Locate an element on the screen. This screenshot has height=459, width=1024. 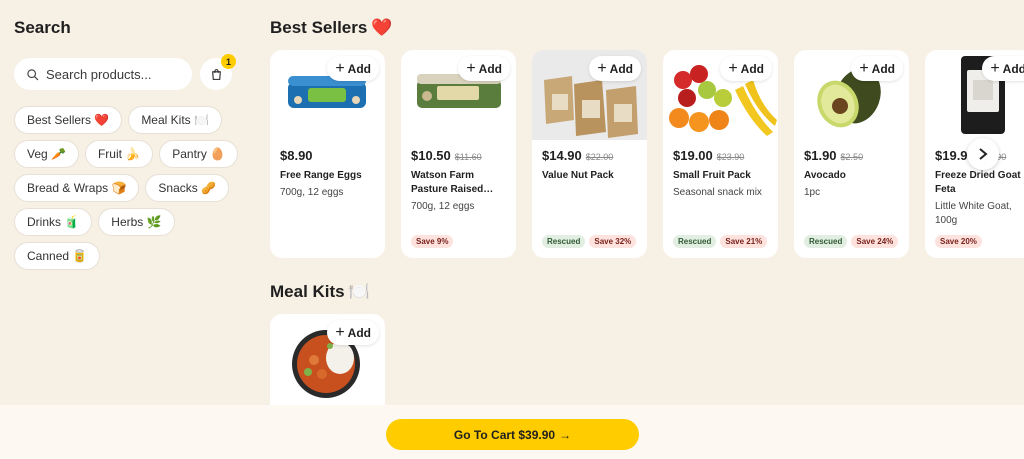
product-name: Free Range Eggs is located at coordinates (321, 175).